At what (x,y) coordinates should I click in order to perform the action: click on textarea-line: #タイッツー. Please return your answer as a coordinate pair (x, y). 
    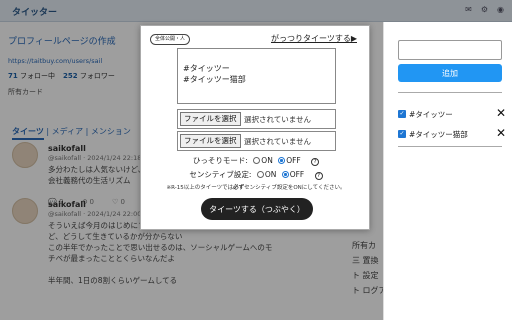
    Looking at the image, I should click on (206, 68).